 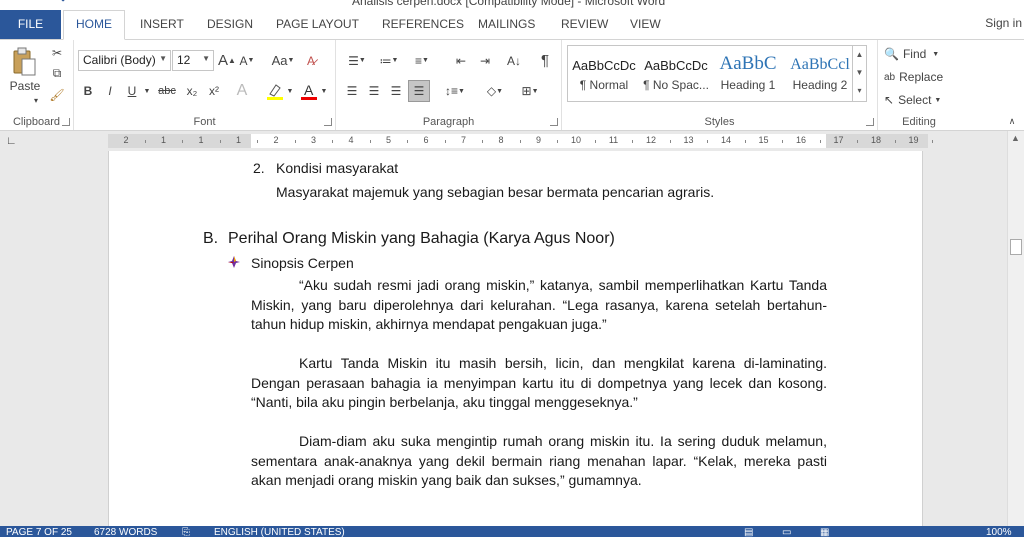 What do you see at coordinates (57, 95) in the screenshot?
I see `format-painter-icon: 🖌` at bounding box center [57, 95].